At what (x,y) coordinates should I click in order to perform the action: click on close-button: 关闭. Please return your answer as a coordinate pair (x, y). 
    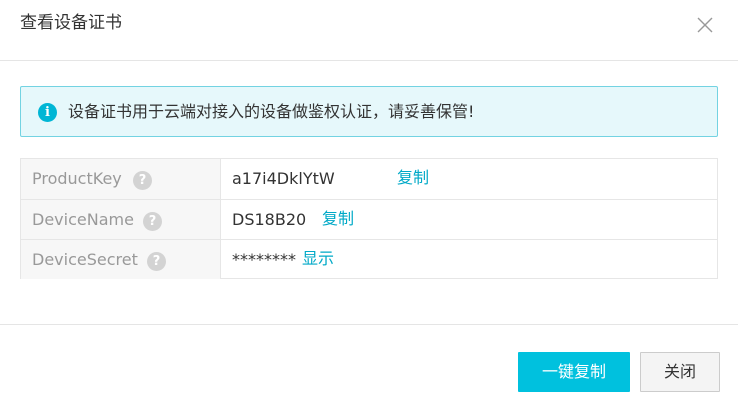
    Looking at the image, I should click on (680, 372).